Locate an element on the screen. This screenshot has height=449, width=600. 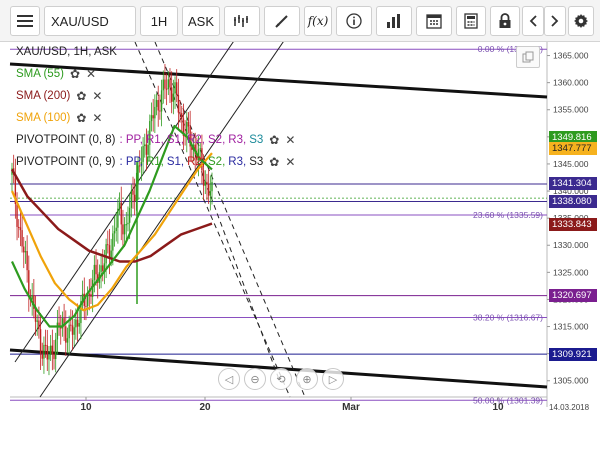
lock-button is located at coordinates (505, 21).